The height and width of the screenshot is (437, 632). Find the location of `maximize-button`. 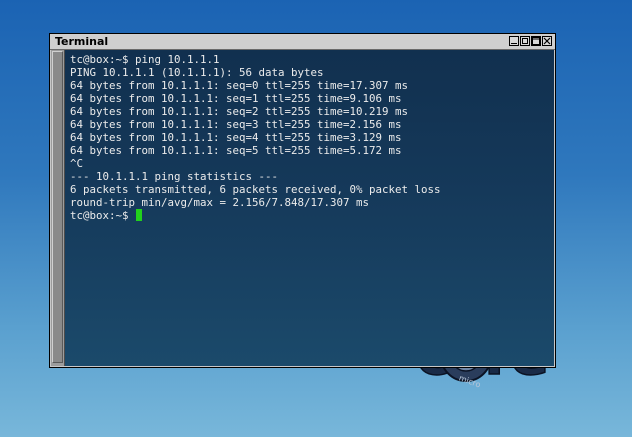

maximize-button is located at coordinates (536, 41).